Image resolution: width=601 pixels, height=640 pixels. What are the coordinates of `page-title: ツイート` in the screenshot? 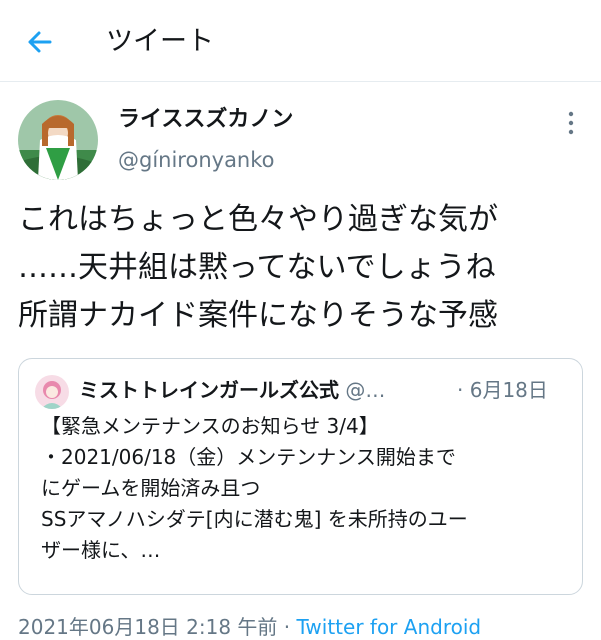 It's located at (160, 41).